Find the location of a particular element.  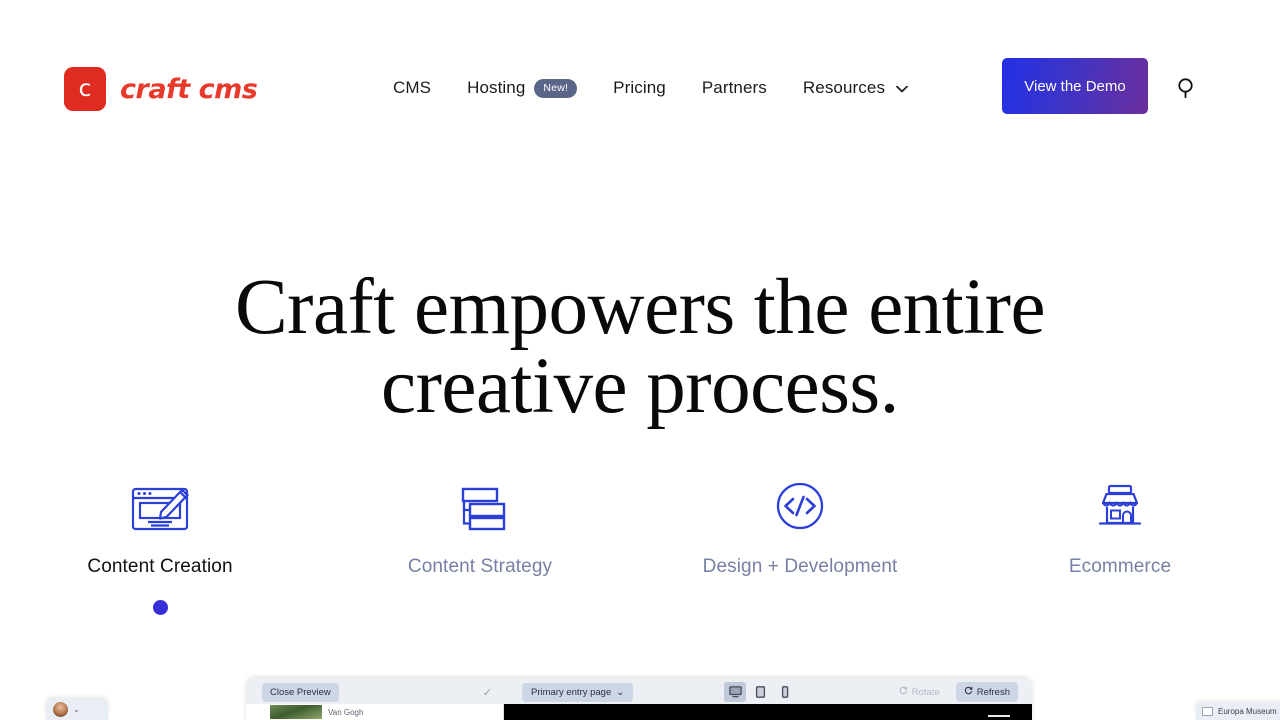

view-demo-button: View the Demo is located at coordinates (1075, 86).